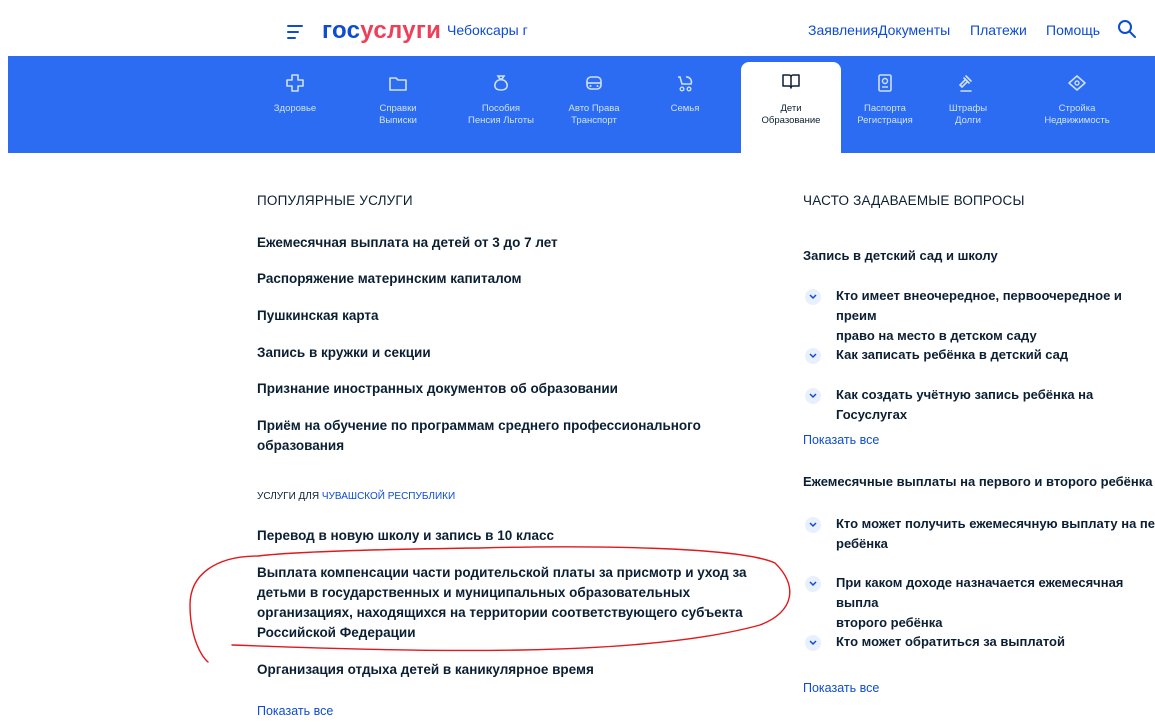 The height and width of the screenshot is (727, 1155). I want to click on book-icon, so click(791, 81).